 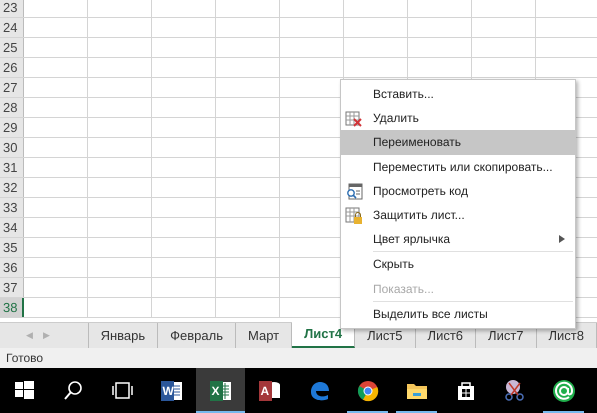 What do you see at coordinates (12, 267) in the screenshot?
I see `row-number: 36` at bounding box center [12, 267].